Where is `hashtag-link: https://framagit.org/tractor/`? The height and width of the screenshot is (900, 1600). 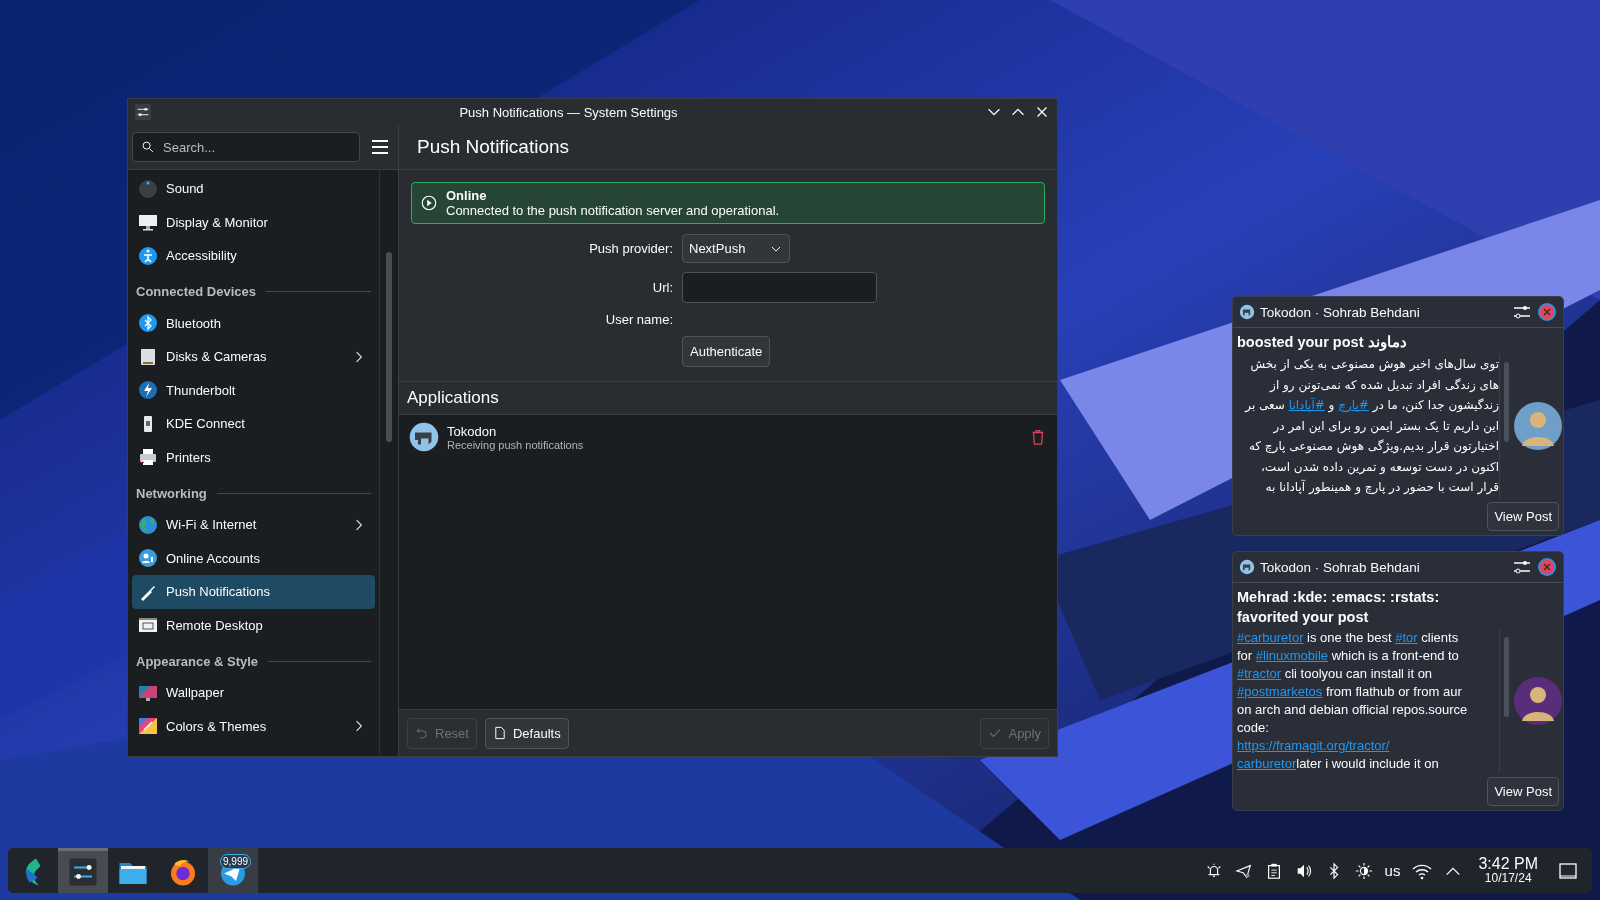
hashtag-link: https://framagit.org/tractor/ is located at coordinates (1313, 745).